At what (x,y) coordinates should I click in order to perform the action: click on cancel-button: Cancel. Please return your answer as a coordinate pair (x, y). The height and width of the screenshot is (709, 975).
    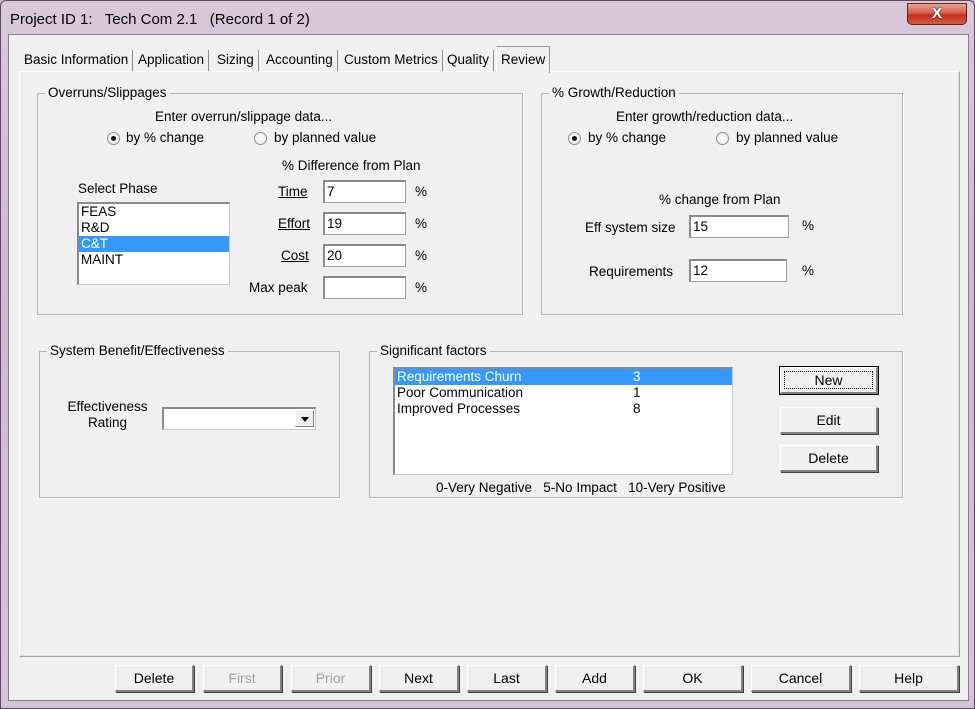
    Looking at the image, I should click on (801, 678).